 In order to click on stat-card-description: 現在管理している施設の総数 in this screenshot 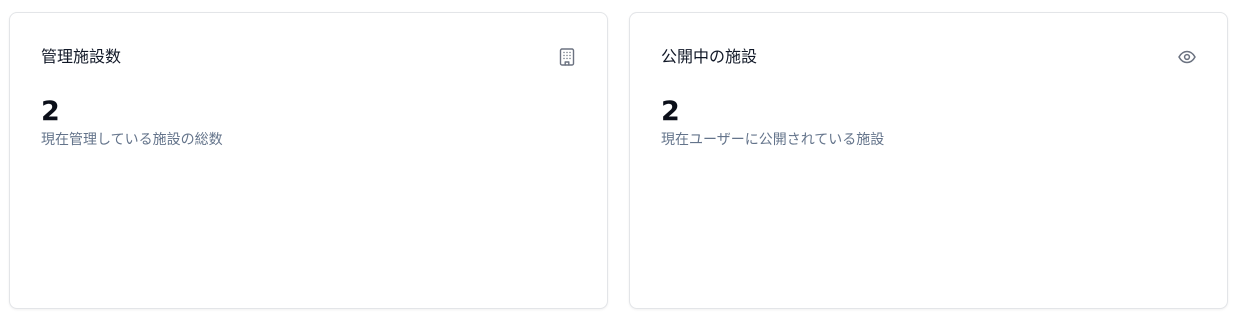, I will do `click(132, 140)`.